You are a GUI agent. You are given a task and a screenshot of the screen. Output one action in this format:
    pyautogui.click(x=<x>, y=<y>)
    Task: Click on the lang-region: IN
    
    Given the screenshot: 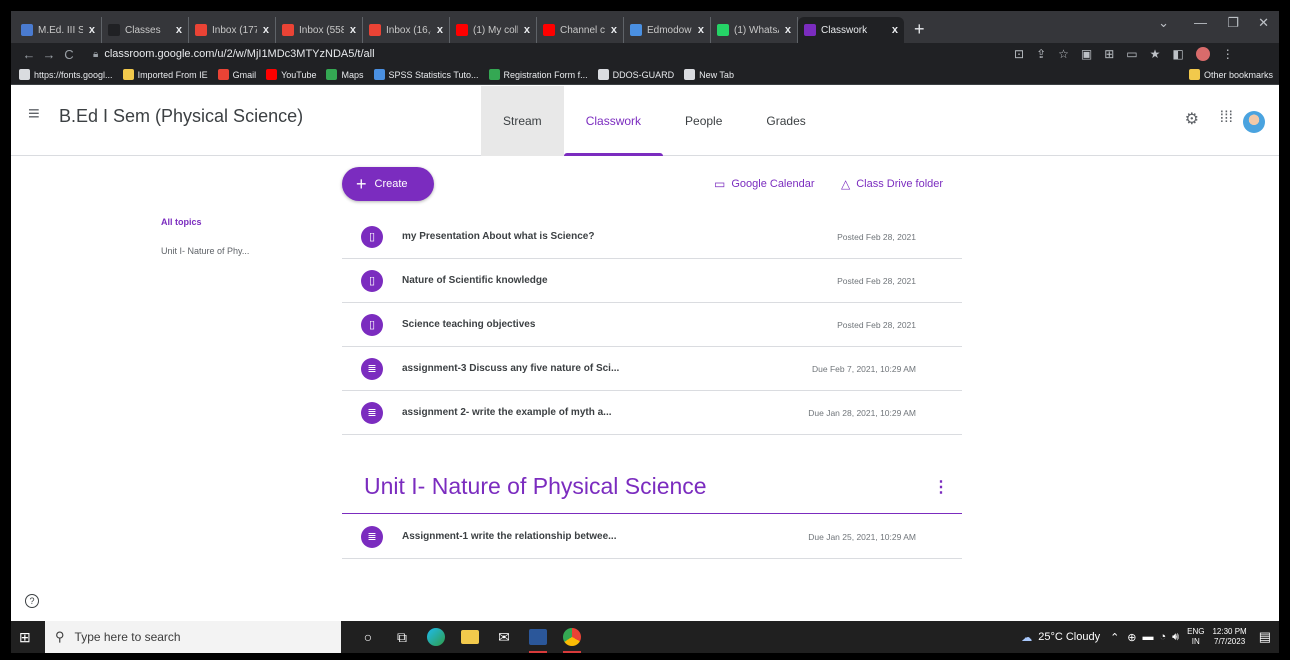 What is the action you would take?
    pyautogui.click(x=1195, y=641)
    